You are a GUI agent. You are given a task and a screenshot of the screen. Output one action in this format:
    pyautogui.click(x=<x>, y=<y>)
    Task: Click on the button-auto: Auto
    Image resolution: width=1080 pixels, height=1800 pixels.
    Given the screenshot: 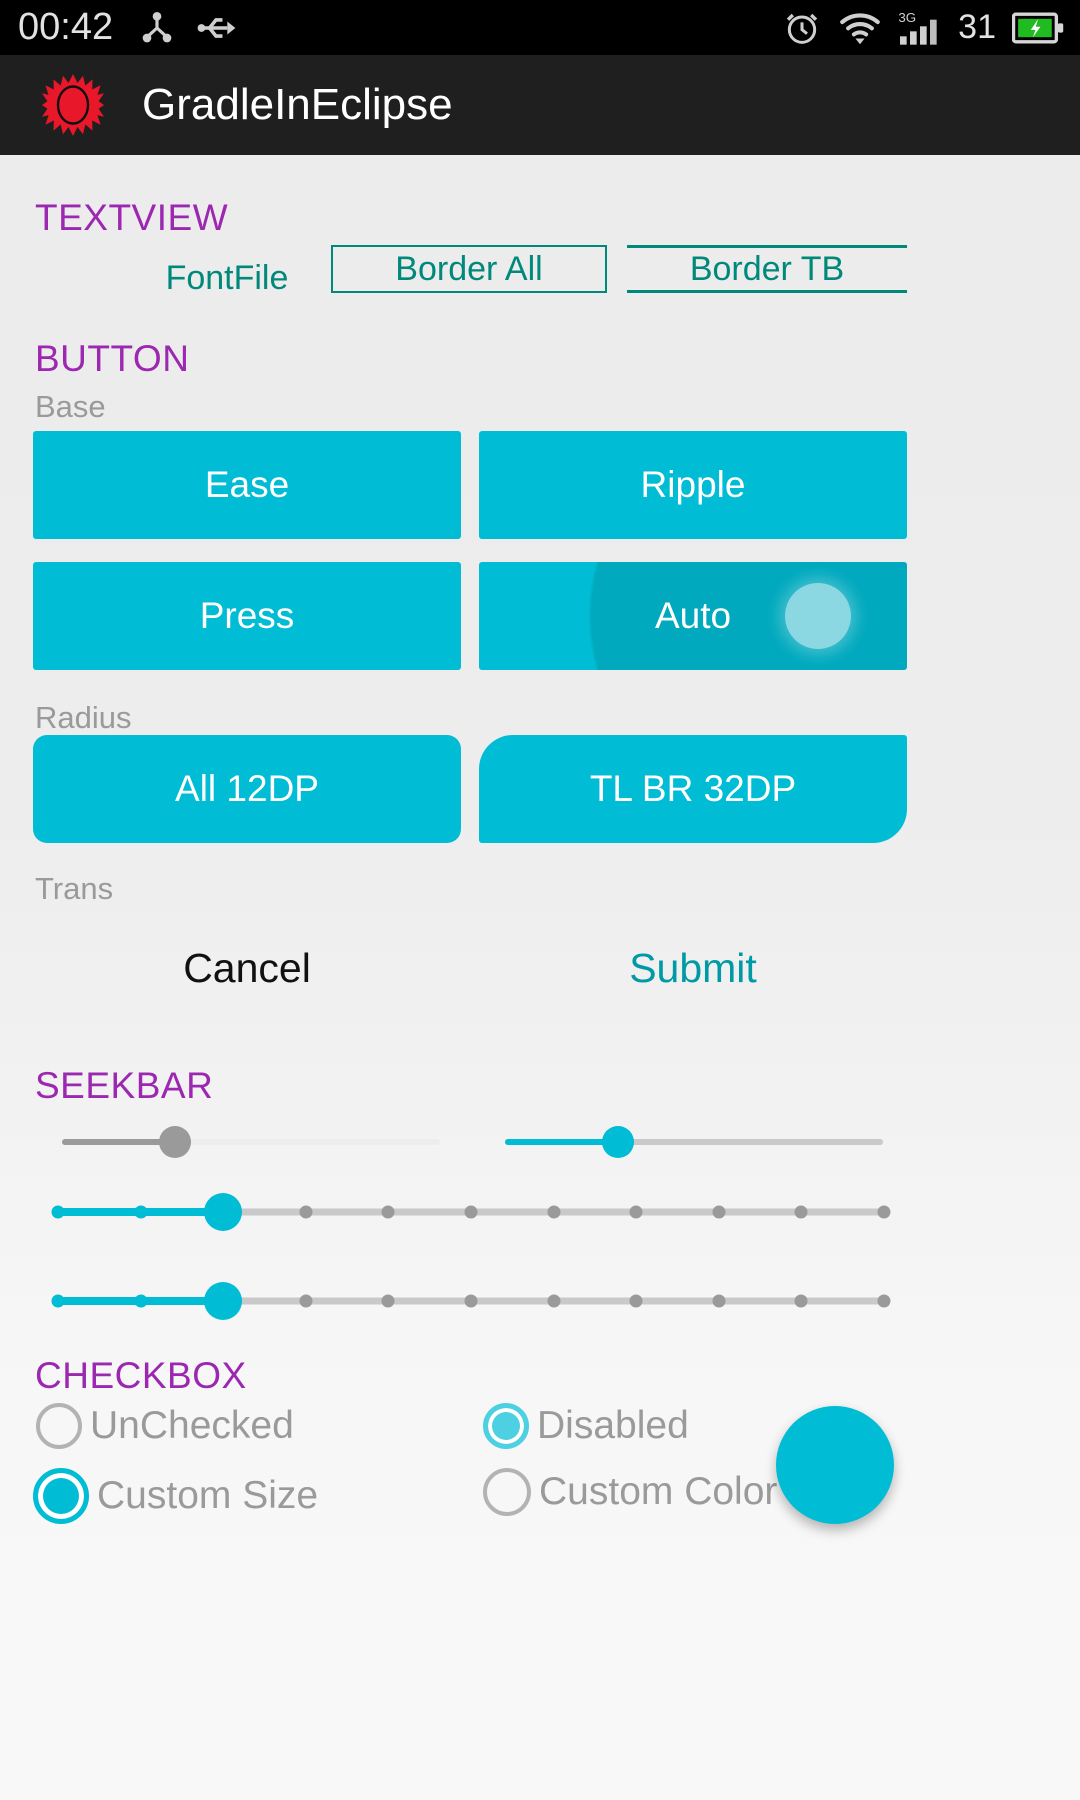 What is the action you would take?
    pyautogui.click(x=693, y=616)
    